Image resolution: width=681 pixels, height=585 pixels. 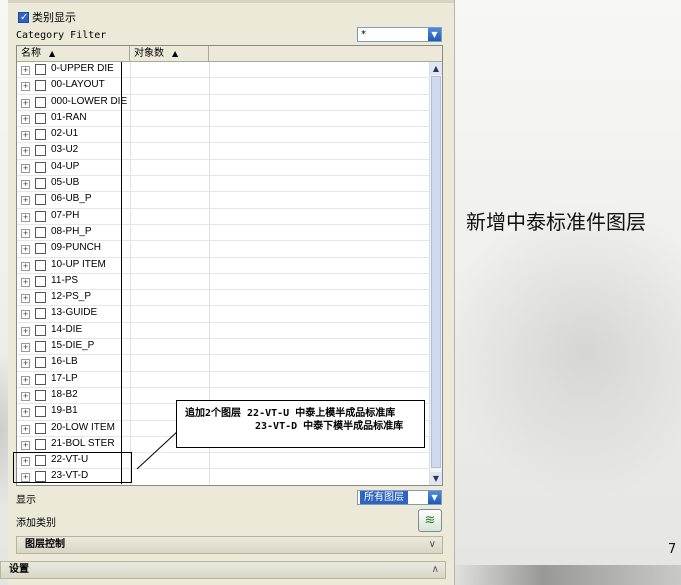 I want to click on layer-name: 00-LAYOUT, so click(x=78, y=85).